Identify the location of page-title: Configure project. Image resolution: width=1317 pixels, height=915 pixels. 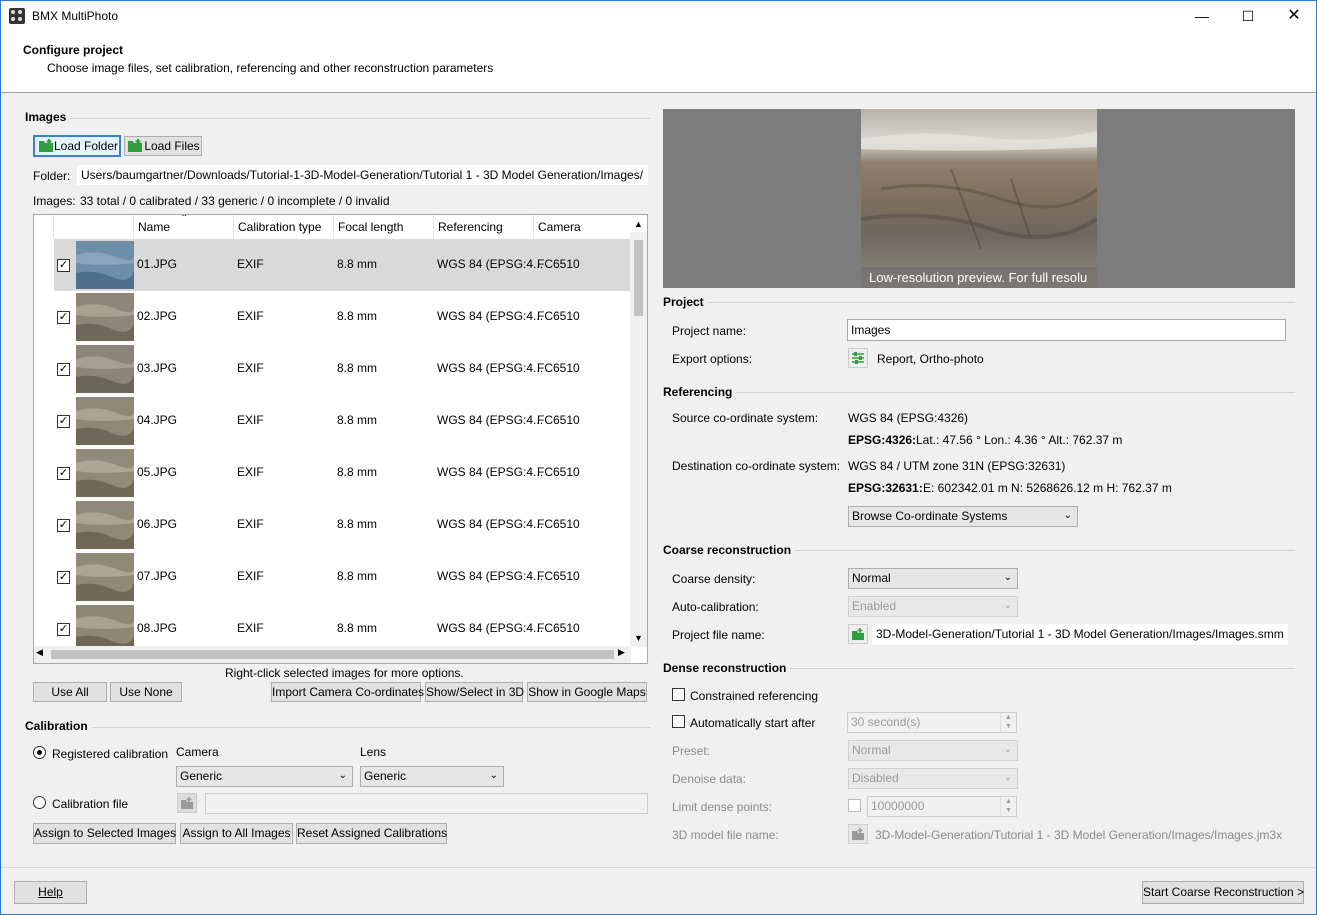
(73, 50).